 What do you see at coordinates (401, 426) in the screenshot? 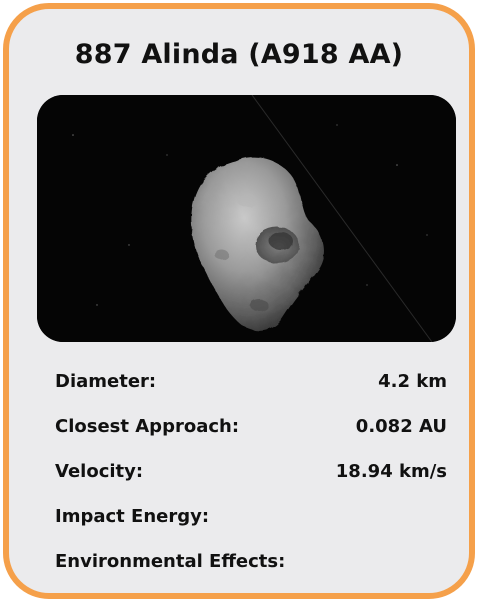
I see `stat-value: 0.082 AU` at bounding box center [401, 426].